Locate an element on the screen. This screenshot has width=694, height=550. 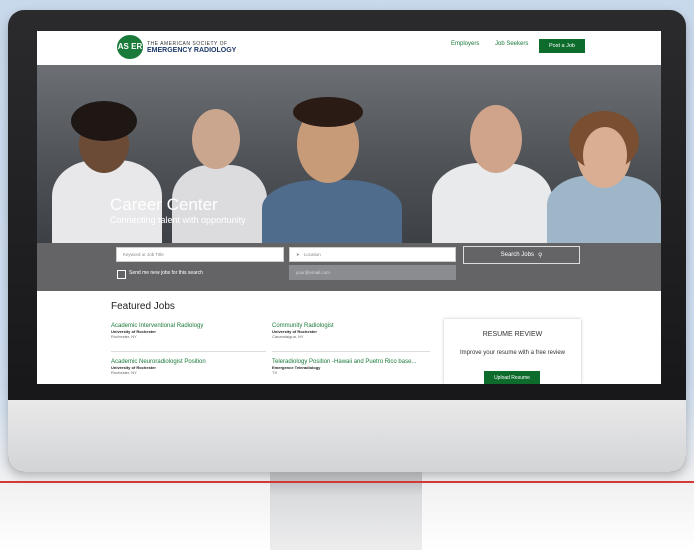
job-alert-label: Send me new jobs for this search is located at coordinates (166, 273).